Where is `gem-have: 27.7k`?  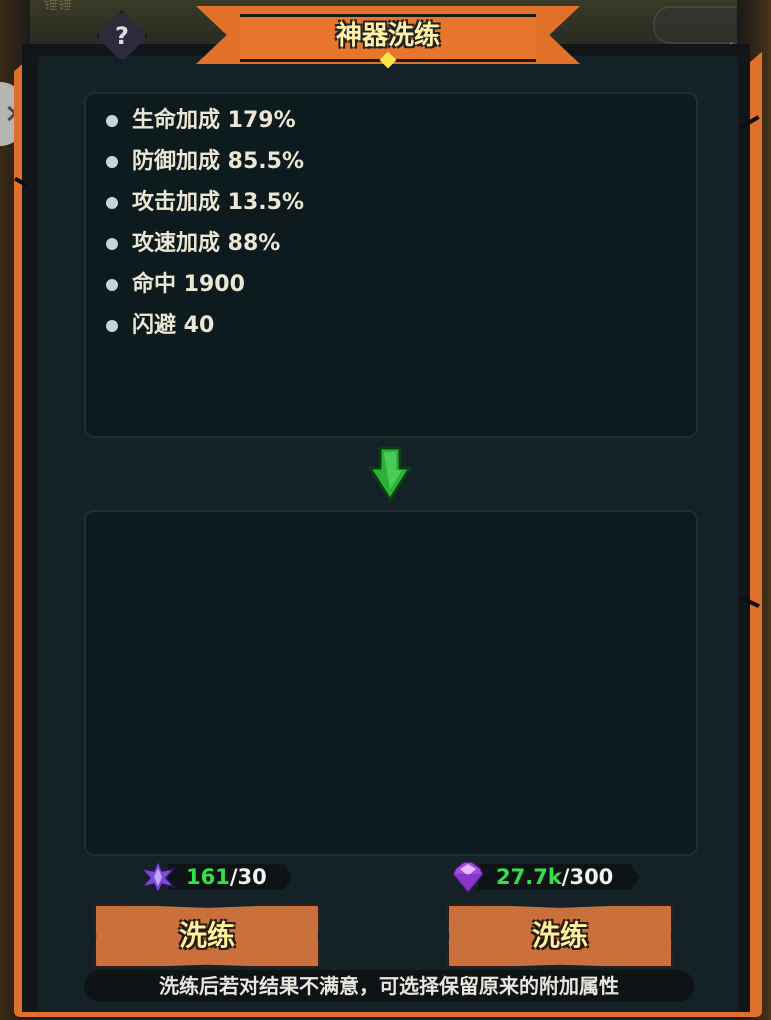
gem-have: 27.7k is located at coordinates (529, 877).